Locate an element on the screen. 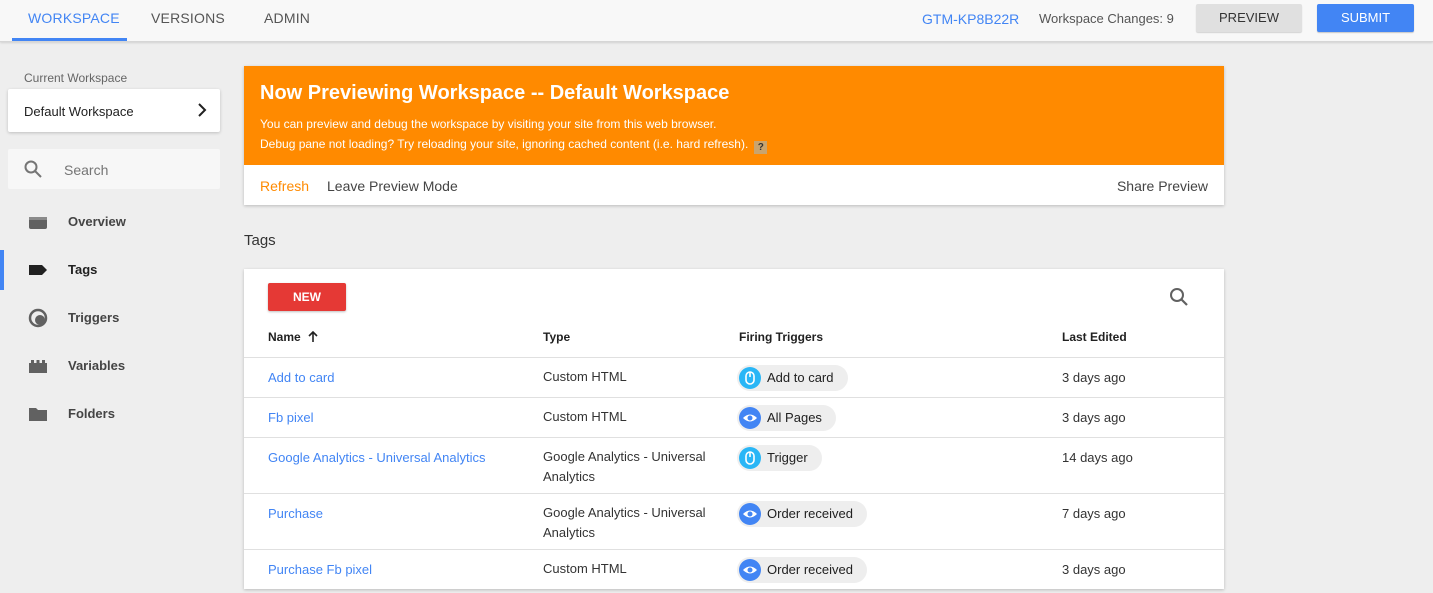  variables-icon is located at coordinates (38, 366).